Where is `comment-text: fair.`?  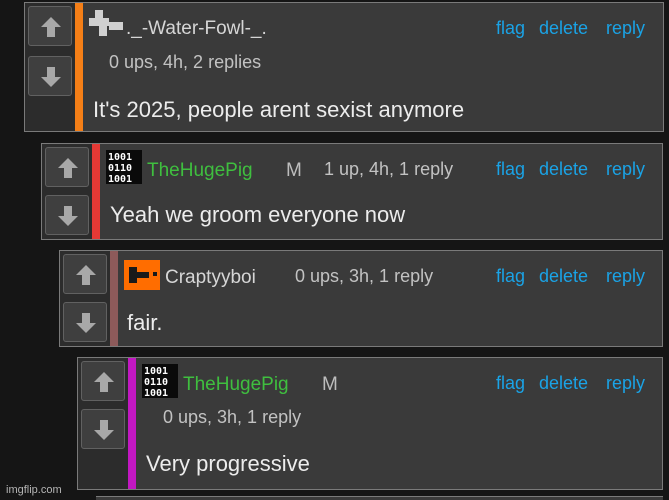 comment-text: fair. is located at coordinates (145, 322).